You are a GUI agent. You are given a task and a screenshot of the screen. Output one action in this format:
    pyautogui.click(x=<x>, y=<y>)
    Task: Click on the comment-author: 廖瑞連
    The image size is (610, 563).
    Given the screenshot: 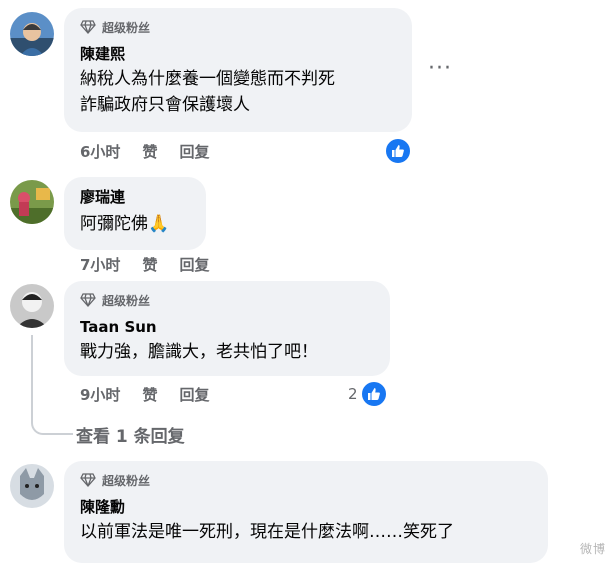 What is the action you would take?
    pyautogui.click(x=135, y=197)
    